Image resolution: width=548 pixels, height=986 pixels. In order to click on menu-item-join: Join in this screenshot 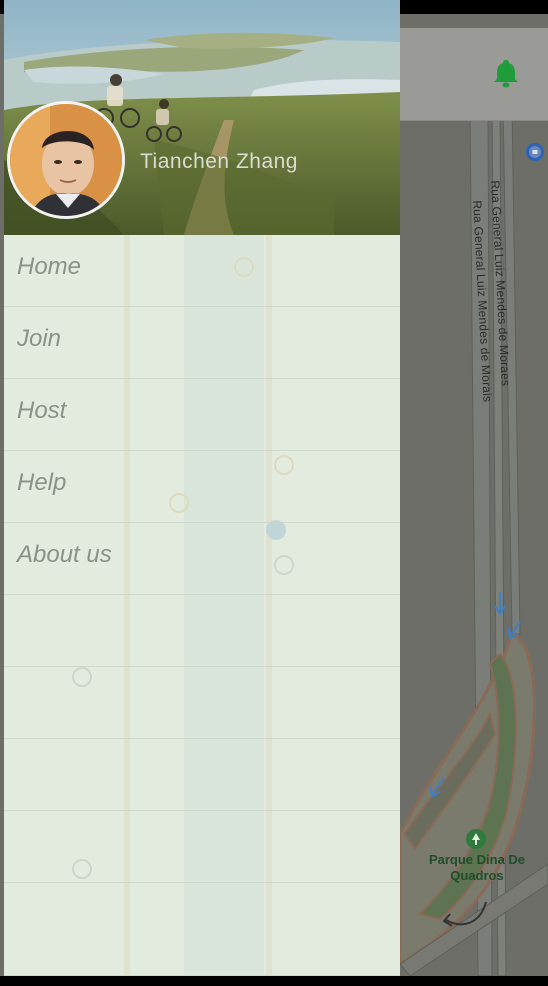, I will do `click(202, 343)`.